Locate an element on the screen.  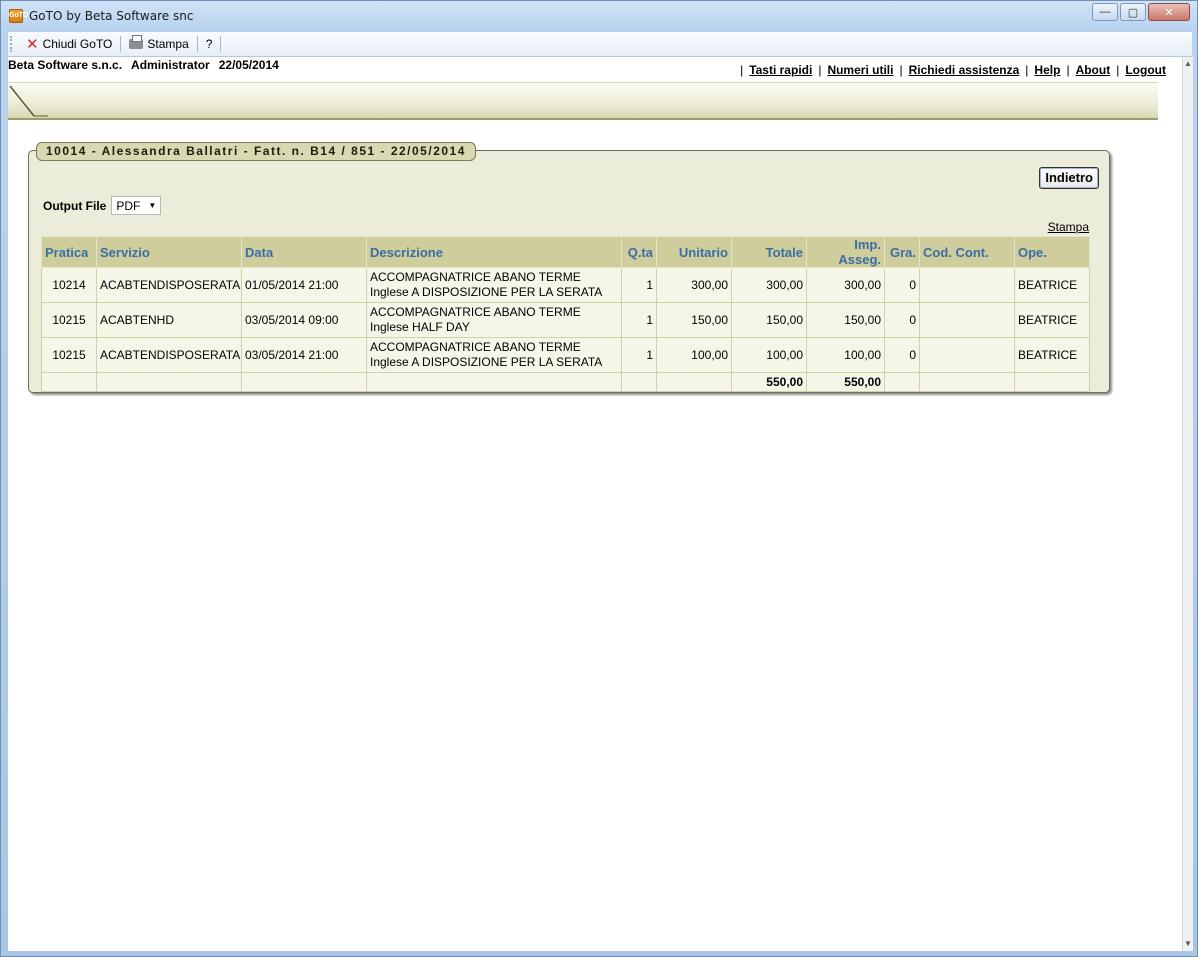
col-header-qta: Q.ta is located at coordinates (639, 252).